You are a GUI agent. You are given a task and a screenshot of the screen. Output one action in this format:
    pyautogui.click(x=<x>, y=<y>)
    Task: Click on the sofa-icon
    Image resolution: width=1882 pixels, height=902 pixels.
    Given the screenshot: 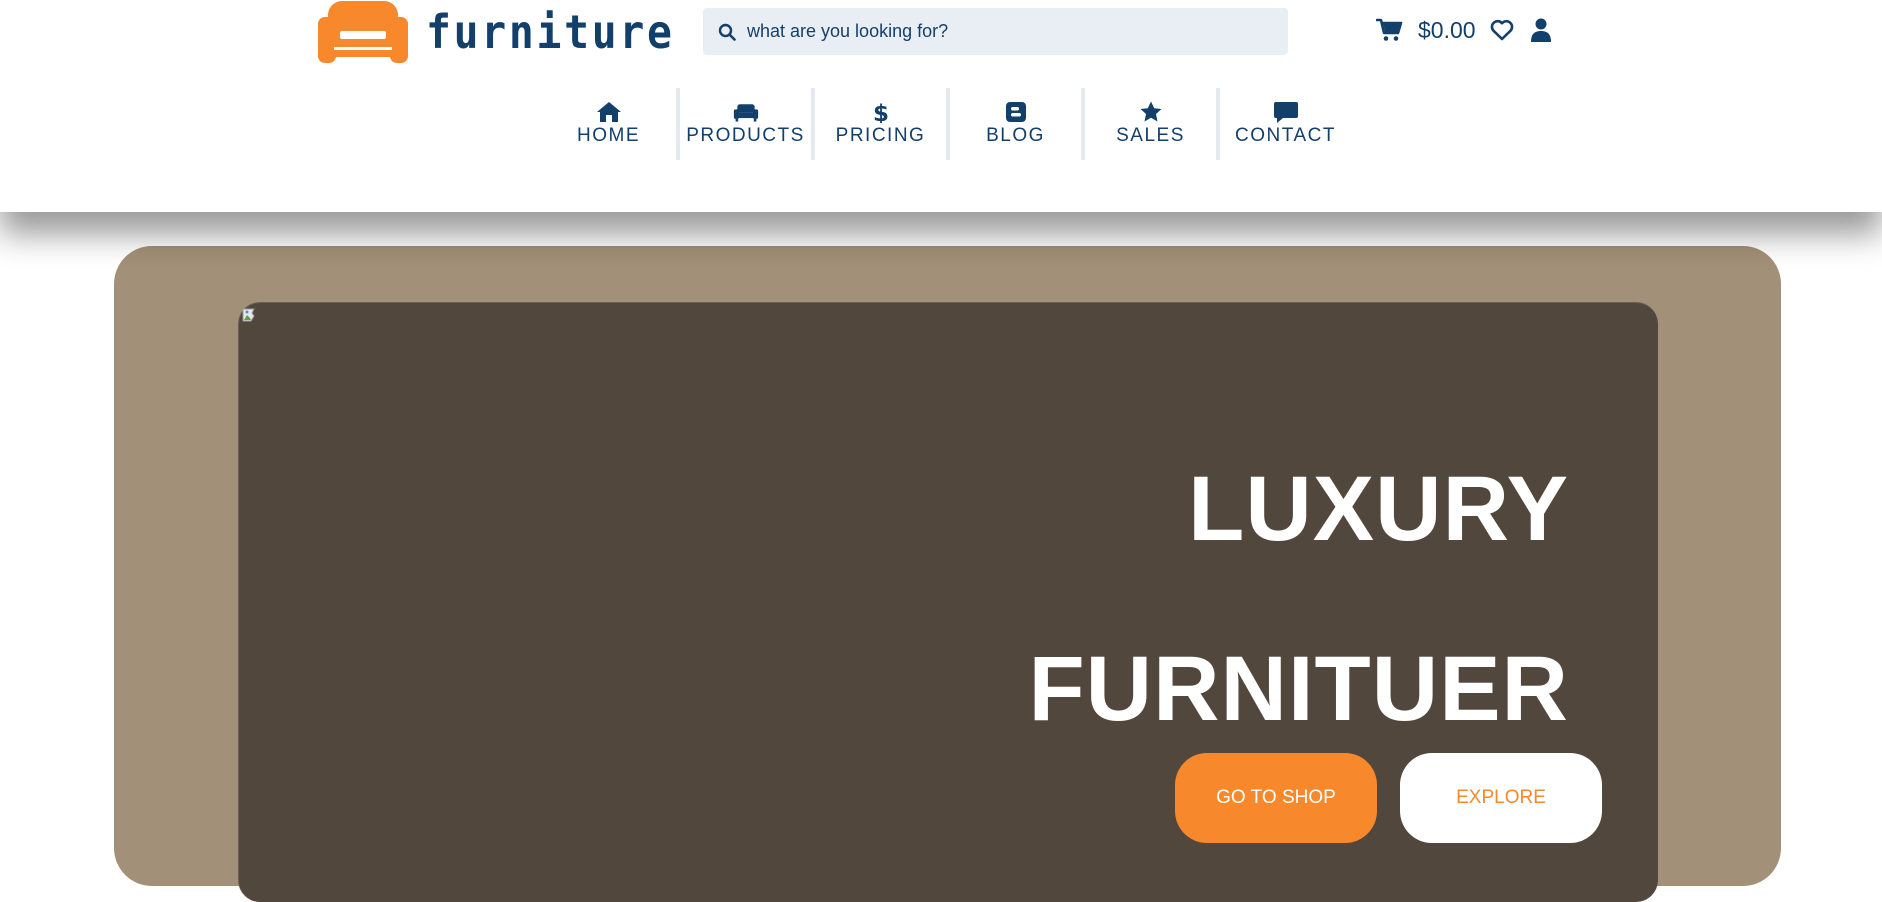 What is the action you would take?
    pyautogui.click(x=745, y=113)
    